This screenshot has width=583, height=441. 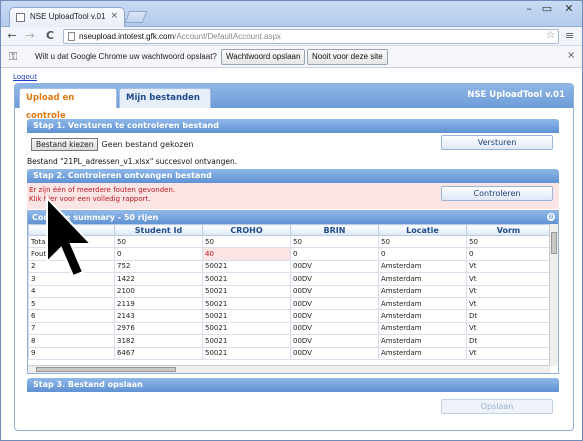 I want to click on table-cell: 6, so click(x=71, y=316).